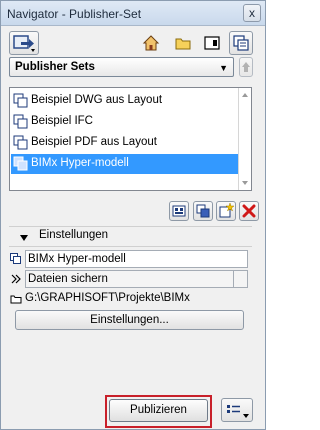 This screenshot has height=430, width=320. I want to click on publisher-sets-icon, so click(241, 43).